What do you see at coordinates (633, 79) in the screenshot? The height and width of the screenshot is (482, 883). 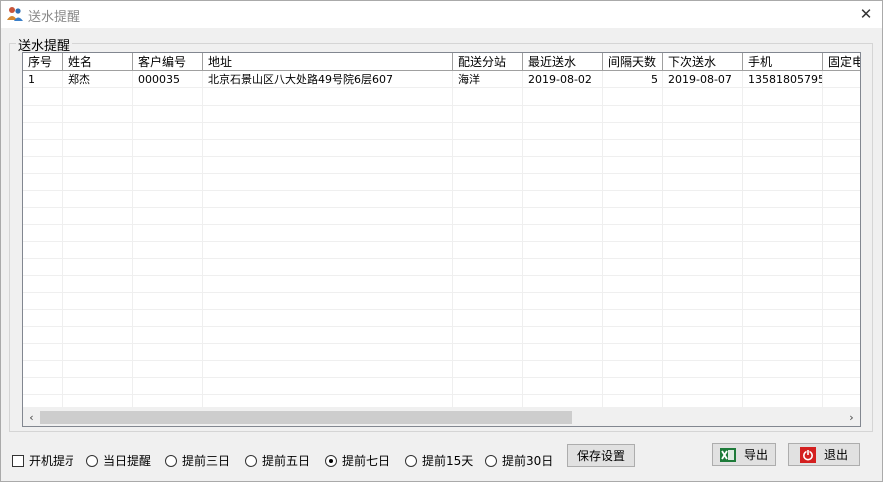 I see `cell-interval-days: 5` at bounding box center [633, 79].